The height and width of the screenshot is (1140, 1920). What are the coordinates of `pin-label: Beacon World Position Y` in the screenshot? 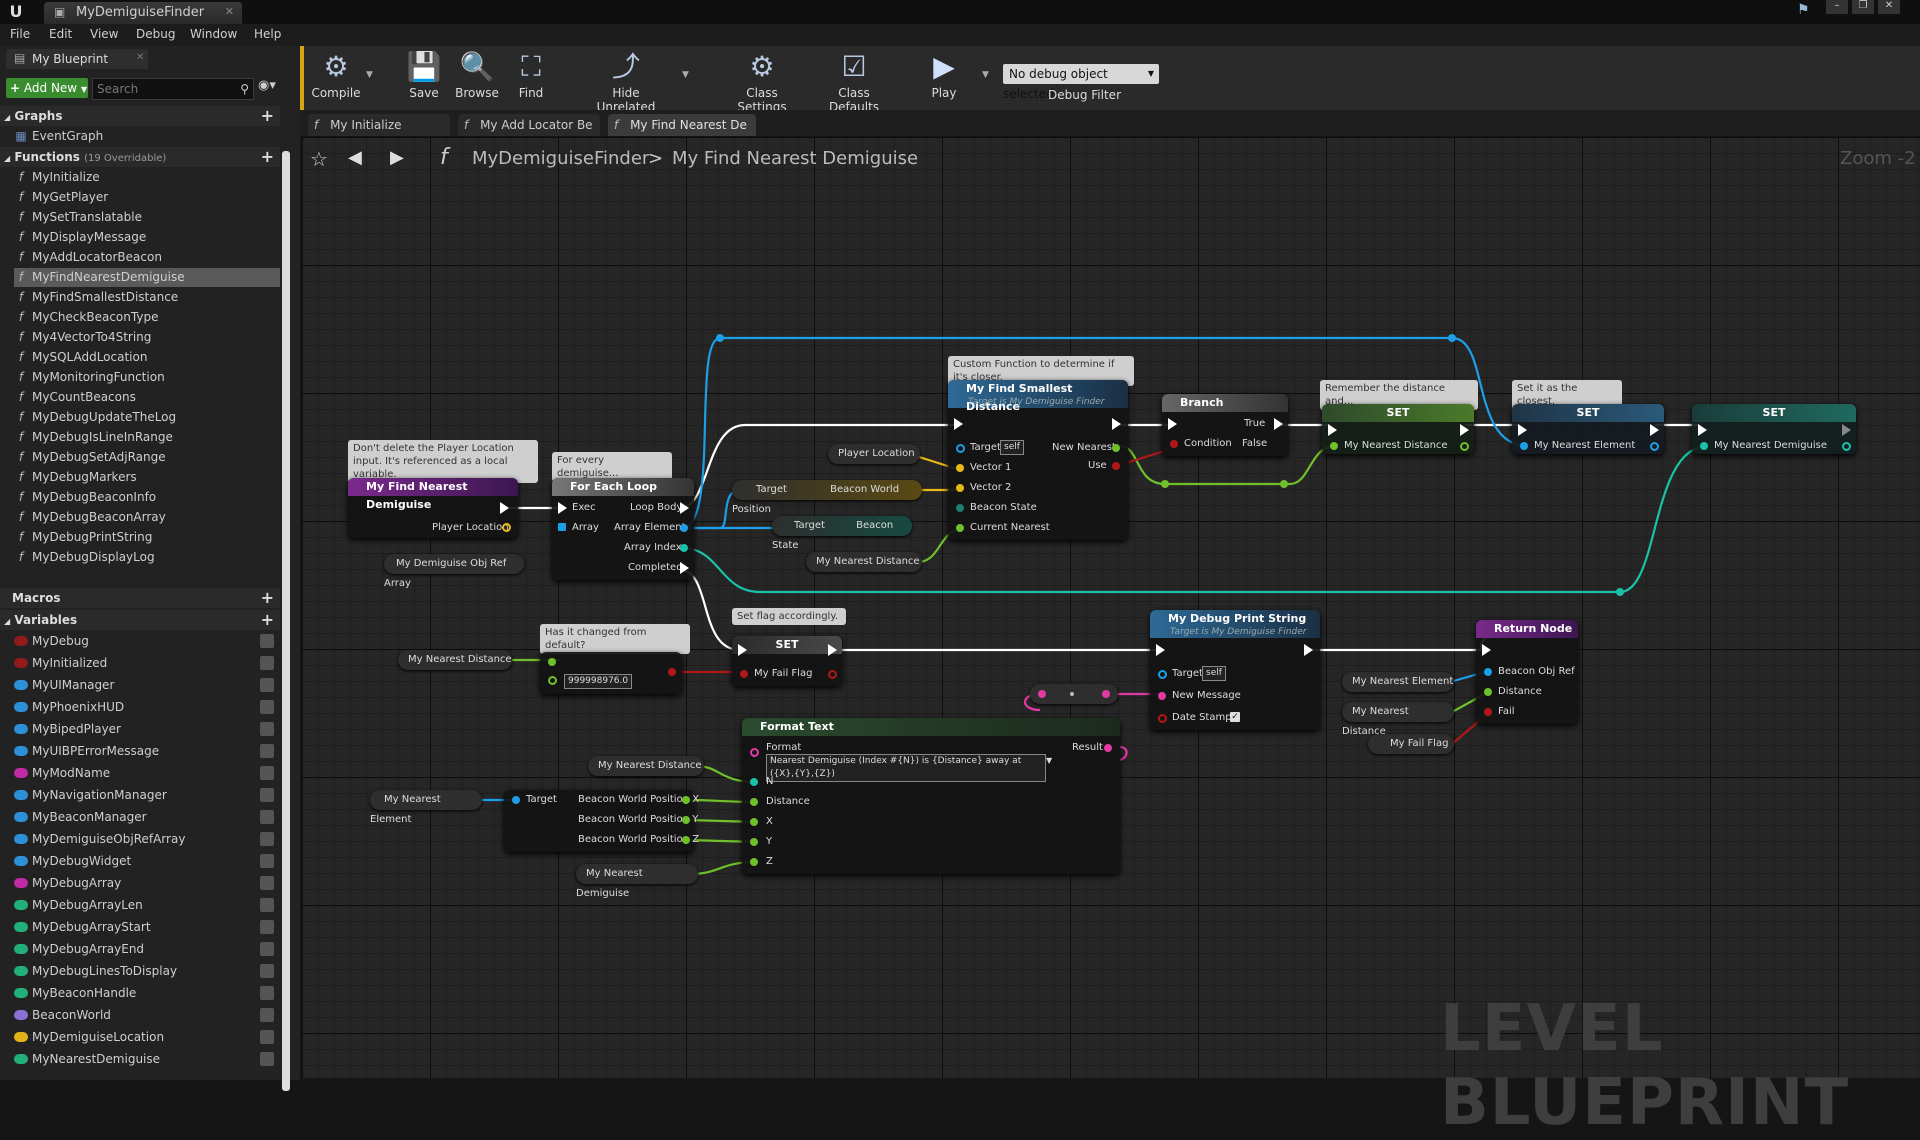 It's located at (638, 819).